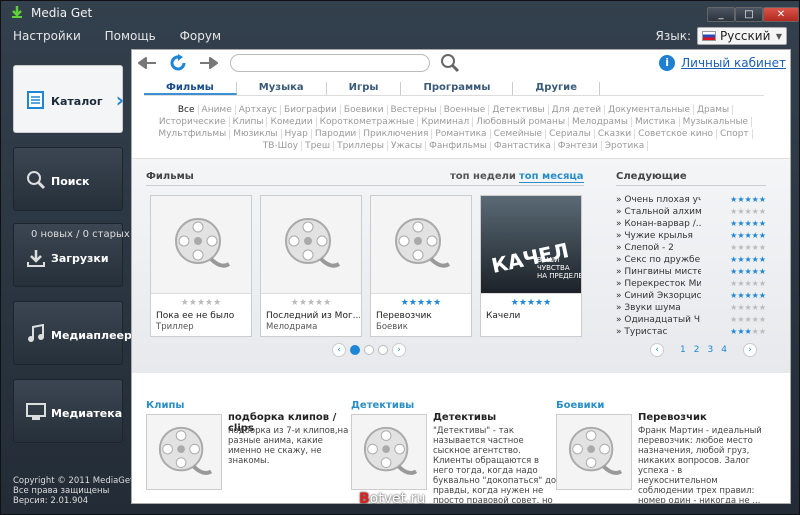 The width and height of the screenshot is (800, 515). I want to click on genre-link: Комедии, so click(292, 122).